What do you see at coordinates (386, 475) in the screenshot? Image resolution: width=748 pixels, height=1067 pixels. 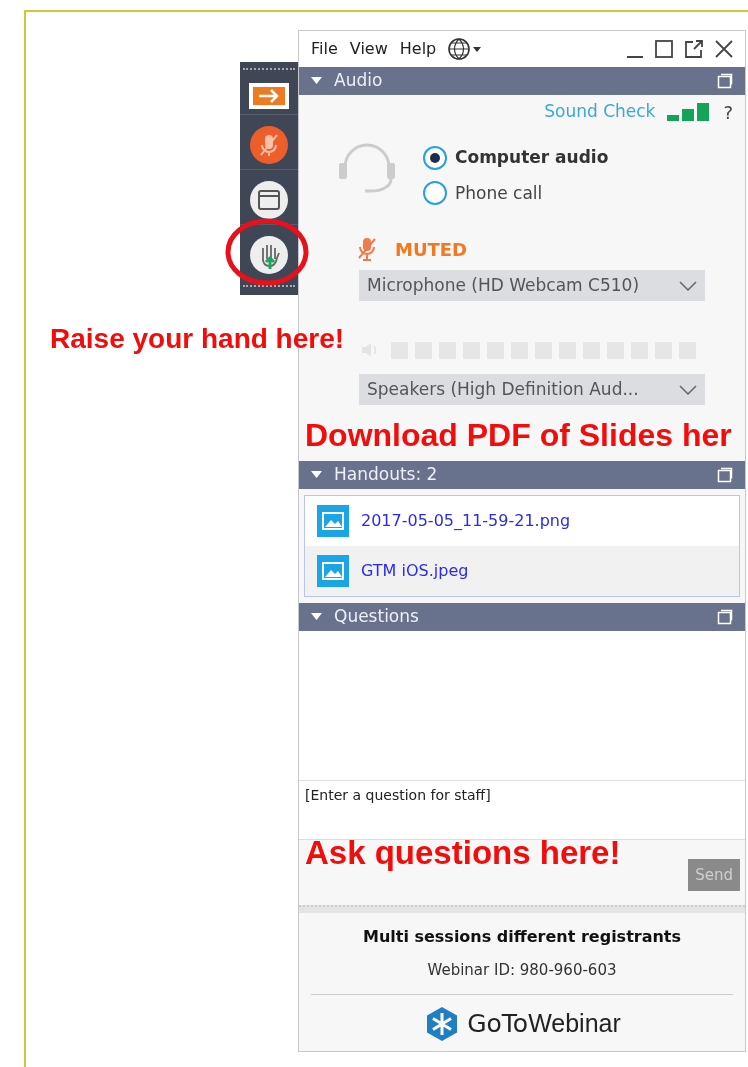 I see `panel-title: Handouts: 2` at bounding box center [386, 475].